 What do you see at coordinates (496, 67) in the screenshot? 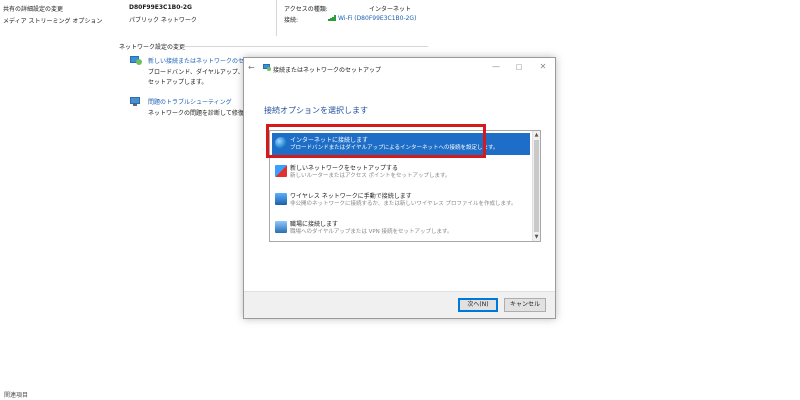
I see `minimize-button: —` at bounding box center [496, 67].